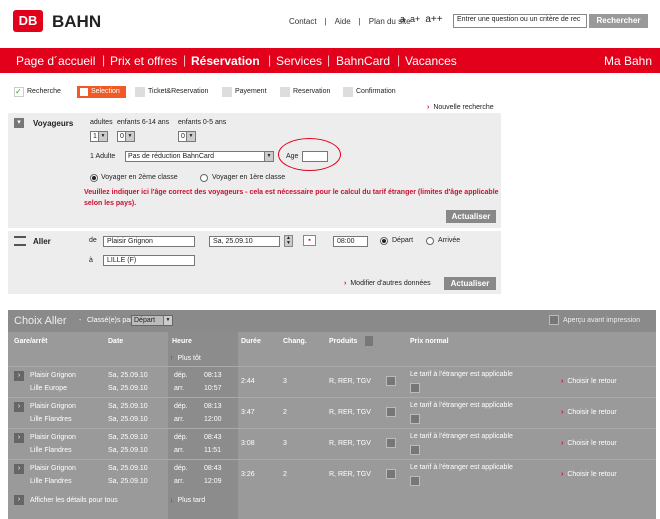  Describe the element at coordinates (471, 216) in the screenshot. I see `update-travellers-button: Actualiser` at that location.